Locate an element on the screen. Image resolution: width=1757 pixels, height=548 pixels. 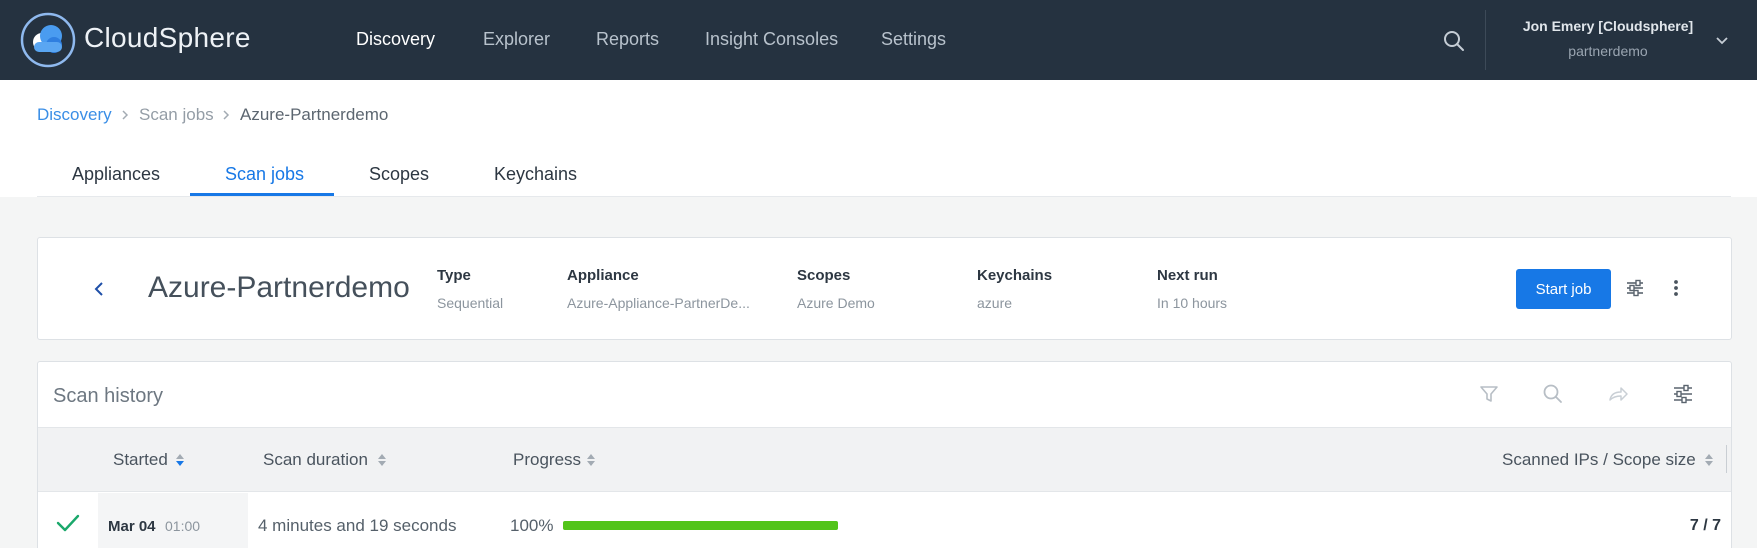
filter-icon is located at coordinates (1489, 394).